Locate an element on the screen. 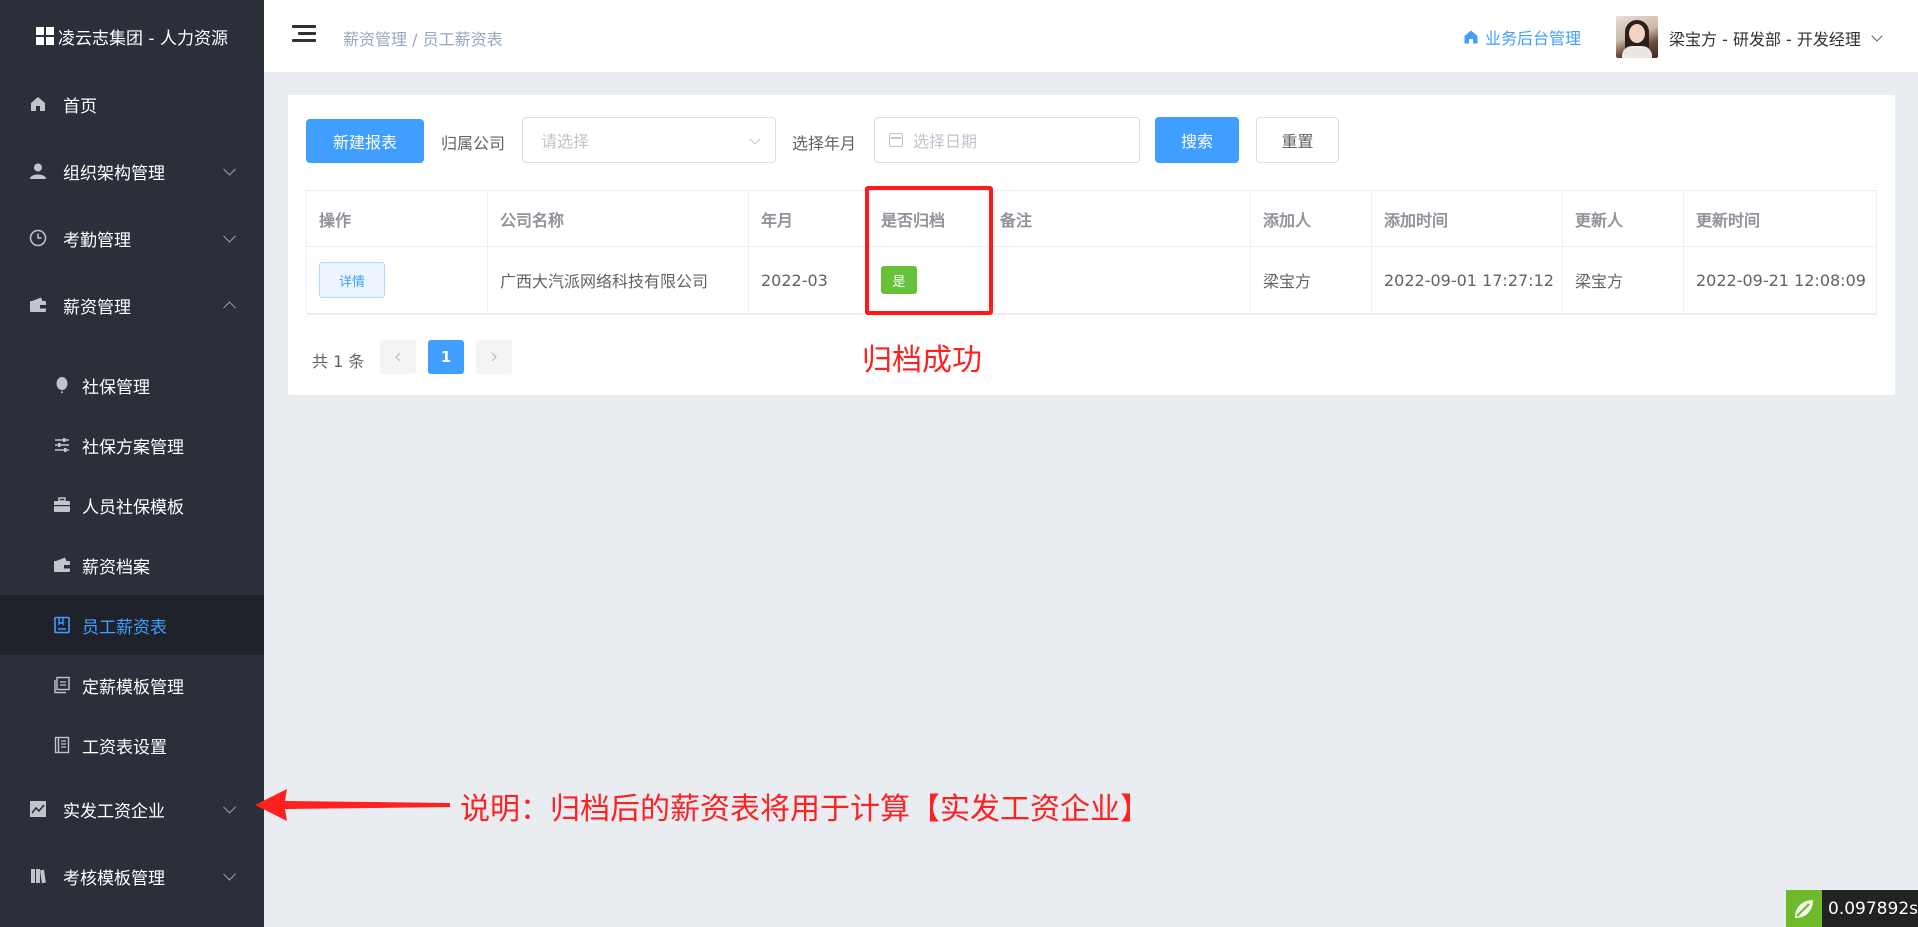  detail-button: 详情 is located at coordinates (352, 280).